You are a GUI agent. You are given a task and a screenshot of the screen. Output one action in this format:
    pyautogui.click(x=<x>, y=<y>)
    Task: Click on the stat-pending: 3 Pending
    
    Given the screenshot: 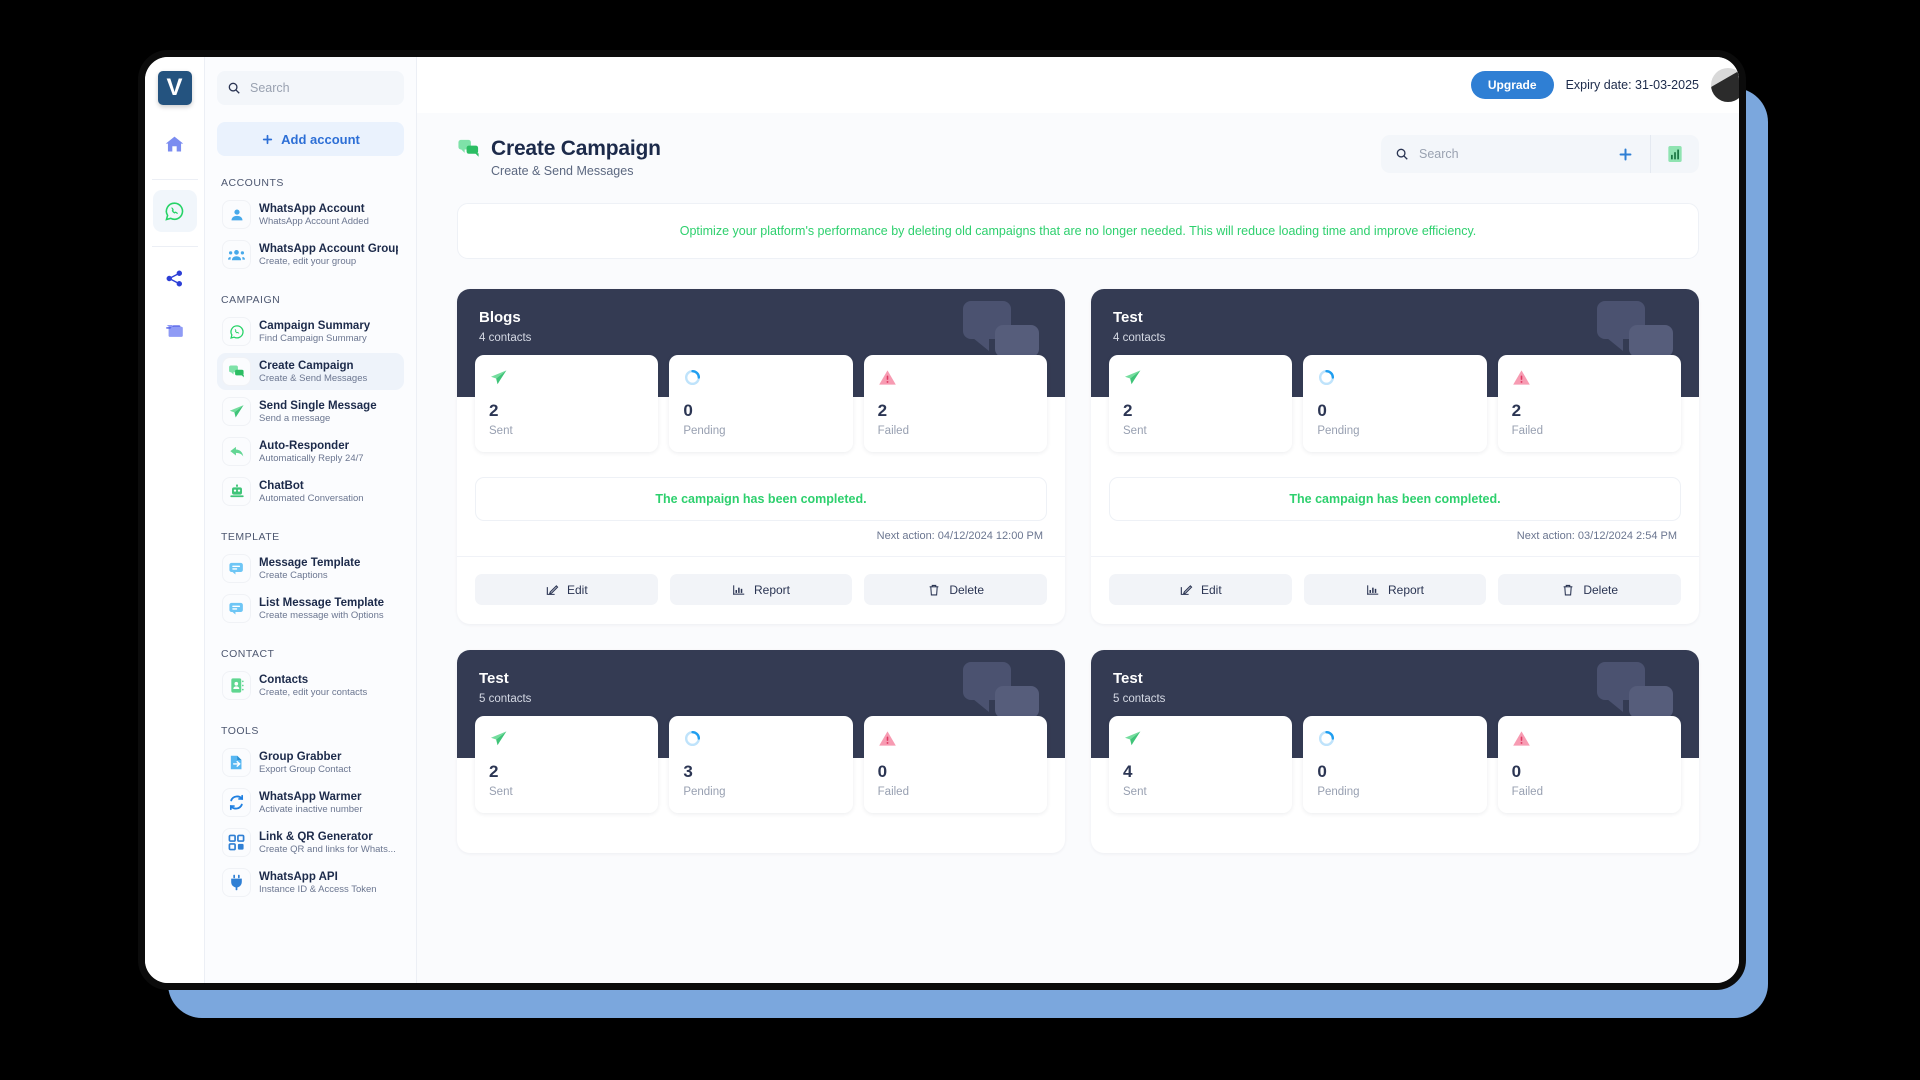 What is the action you would take?
    pyautogui.click(x=761, y=764)
    